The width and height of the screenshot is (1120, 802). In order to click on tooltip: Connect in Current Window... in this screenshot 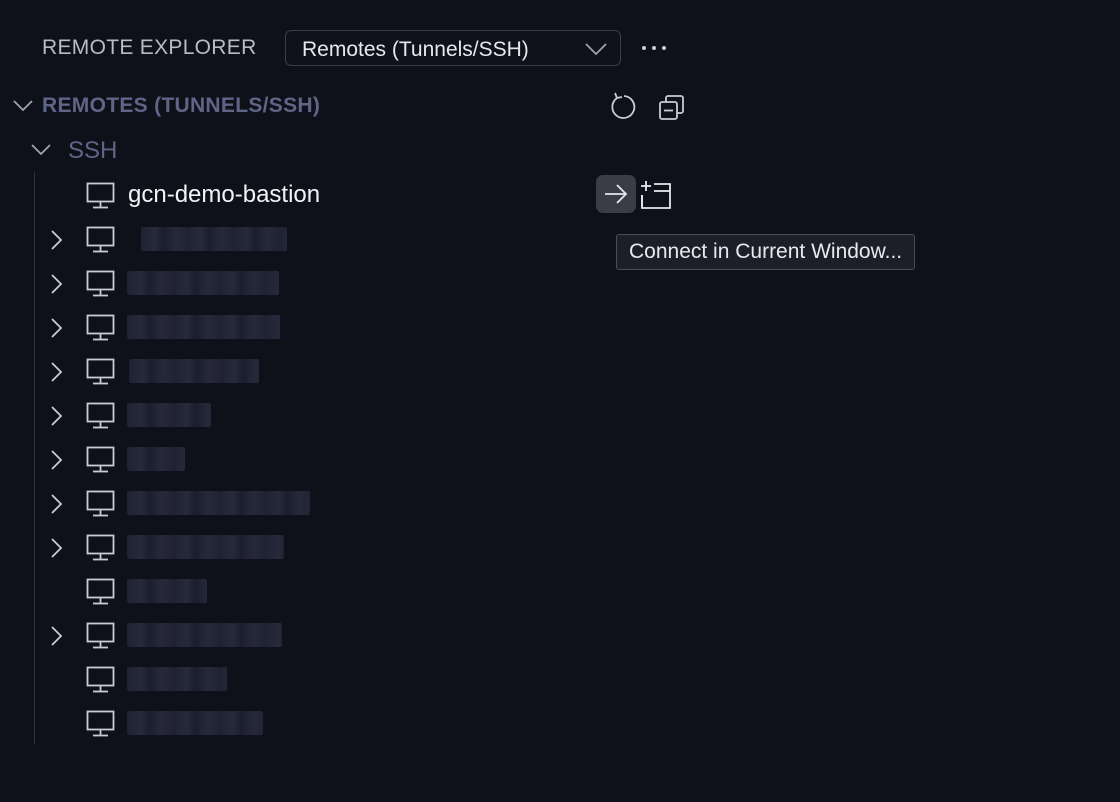, I will do `click(766, 252)`.